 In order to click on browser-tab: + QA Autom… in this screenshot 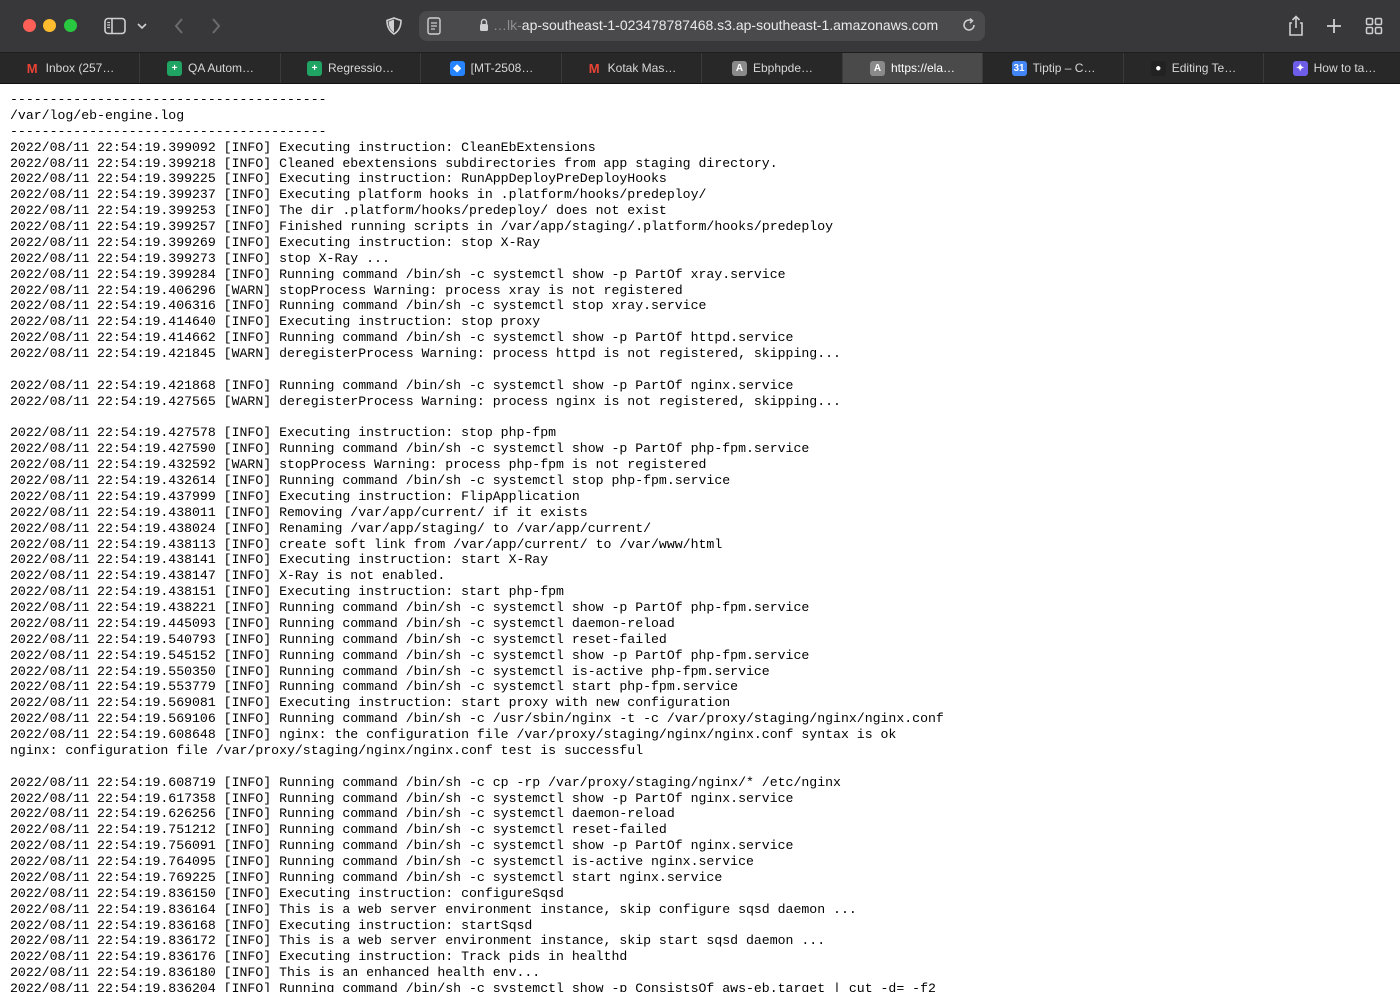, I will do `click(211, 68)`.